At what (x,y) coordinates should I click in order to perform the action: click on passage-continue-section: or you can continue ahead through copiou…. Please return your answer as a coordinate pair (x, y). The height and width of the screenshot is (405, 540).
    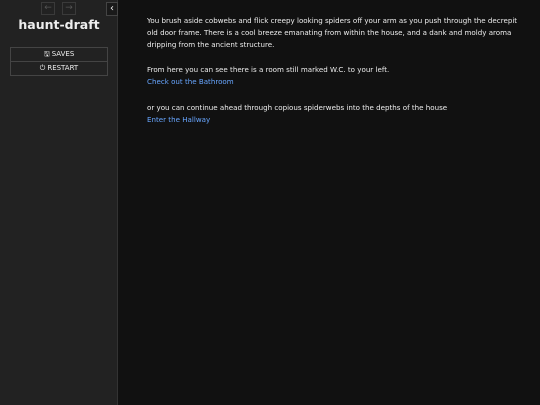
    Looking at the image, I should click on (334, 114).